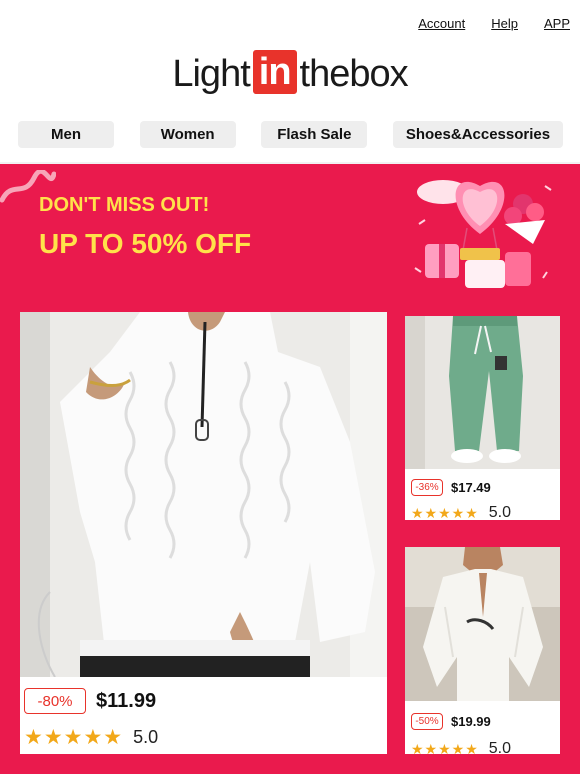 The image size is (580, 774). I want to click on logo-text-in: in, so click(274, 72).